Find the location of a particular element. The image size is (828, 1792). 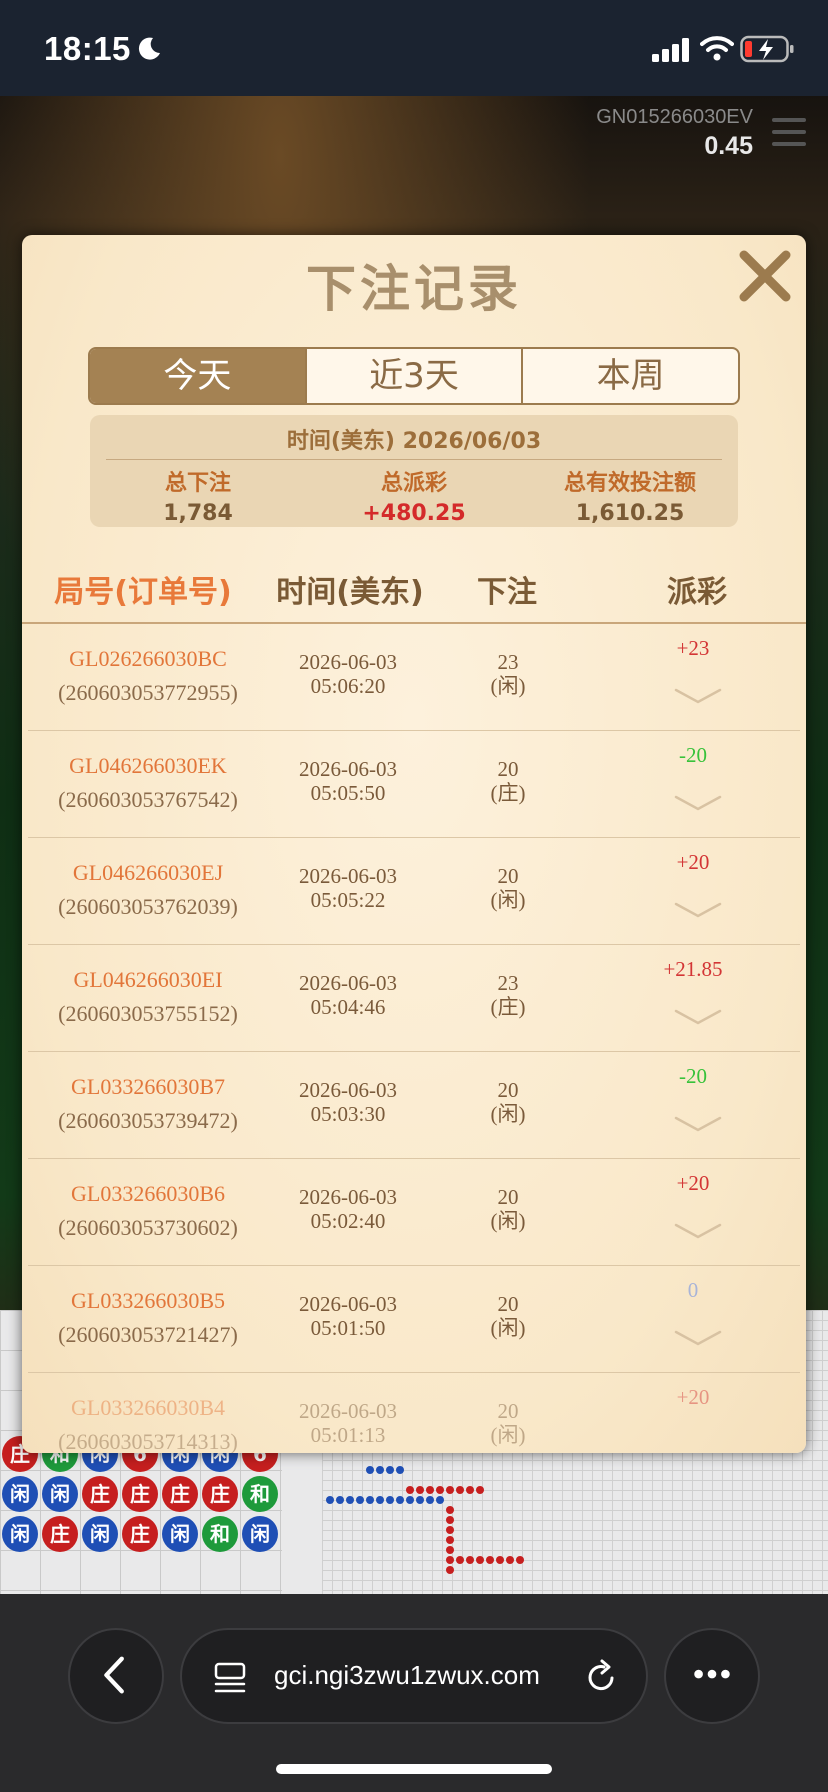

tab-last-3-days: 近3天 is located at coordinates (413, 376).